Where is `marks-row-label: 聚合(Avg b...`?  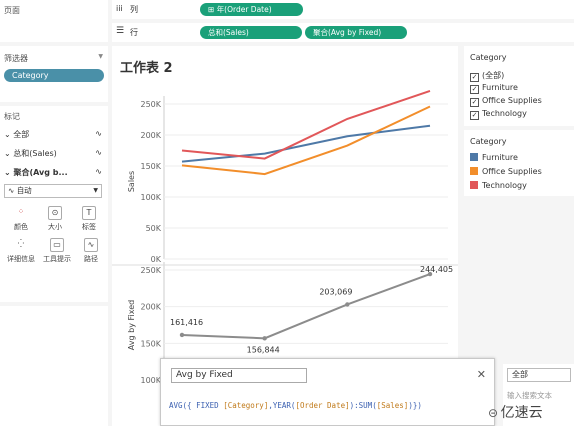
marks-row-label: 聚合(Avg b... is located at coordinates (40, 172).